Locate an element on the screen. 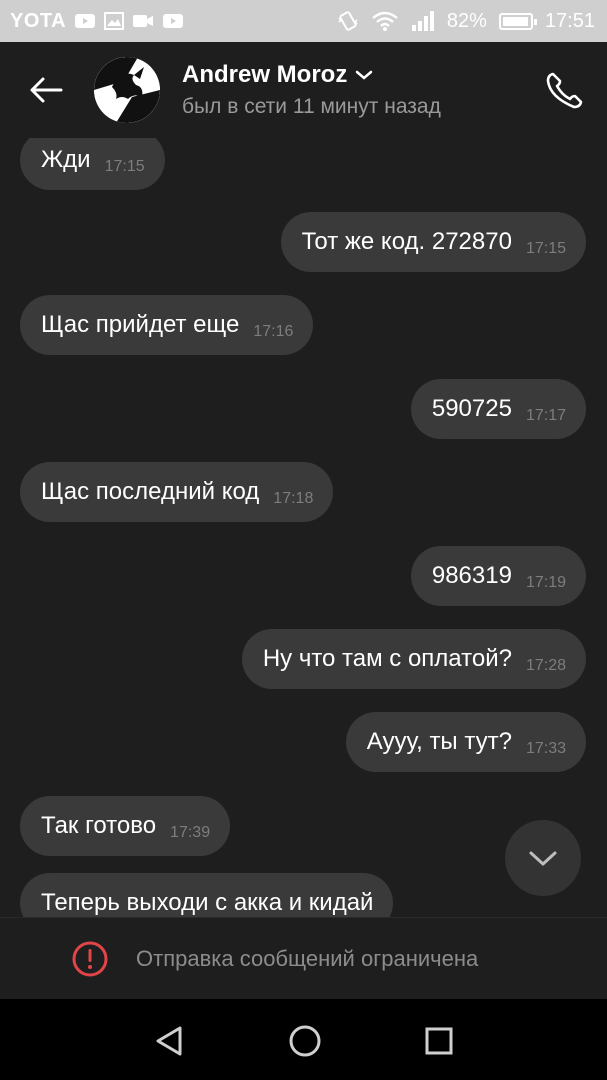 This screenshot has height=1080, width=607. message-bubble-incoming: Щас последний код 17:18 is located at coordinates (177, 492).